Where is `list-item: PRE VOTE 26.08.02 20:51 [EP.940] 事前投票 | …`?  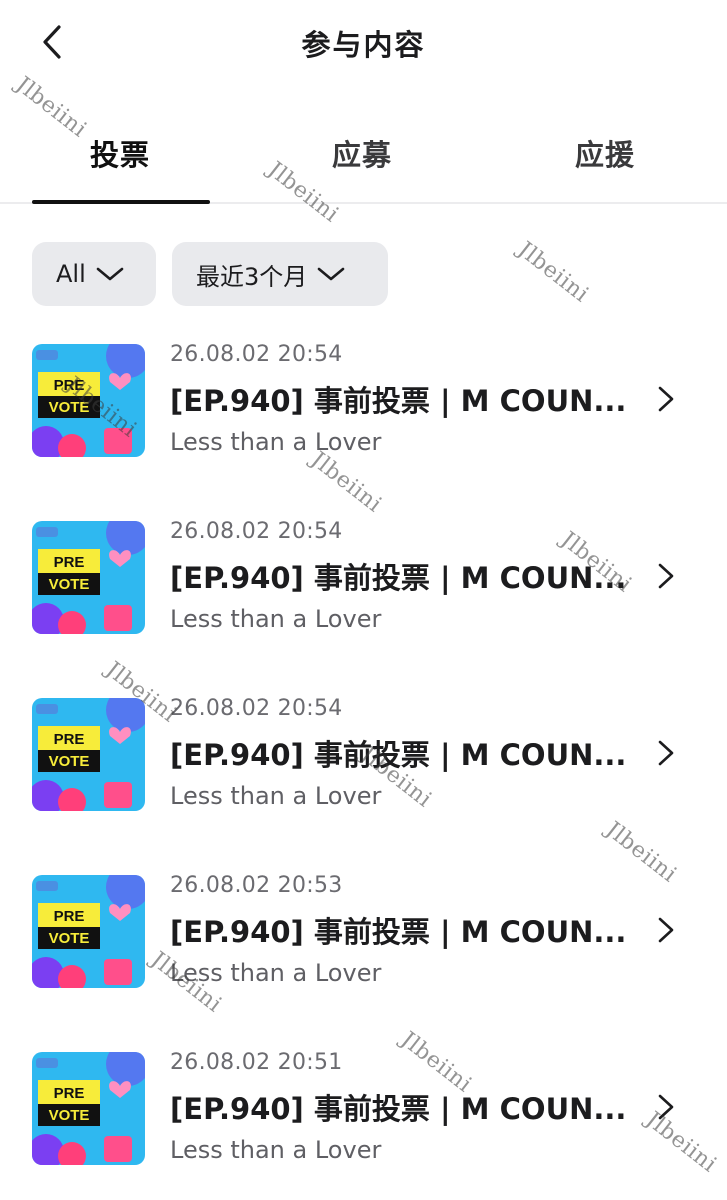
list-item: PRE VOTE 26.08.02 20:51 [EP.940] 事前投票 | … is located at coordinates (363, 1112).